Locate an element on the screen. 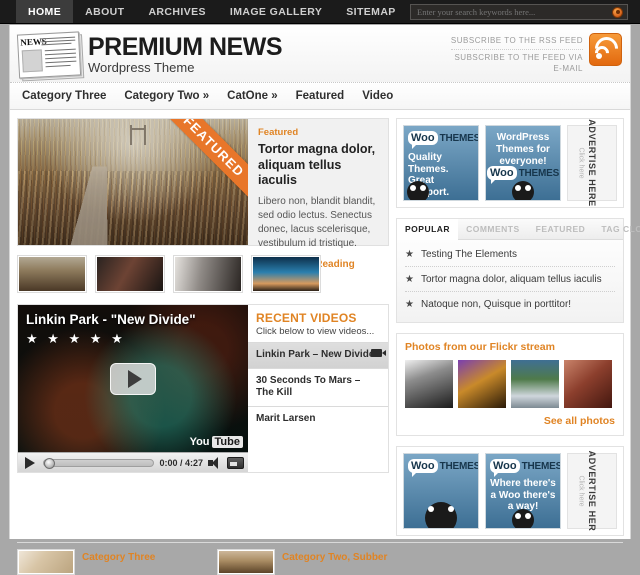 The image size is (640, 575). flickr-heading: Photos from our Flickr stream is located at coordinates (480, 347).